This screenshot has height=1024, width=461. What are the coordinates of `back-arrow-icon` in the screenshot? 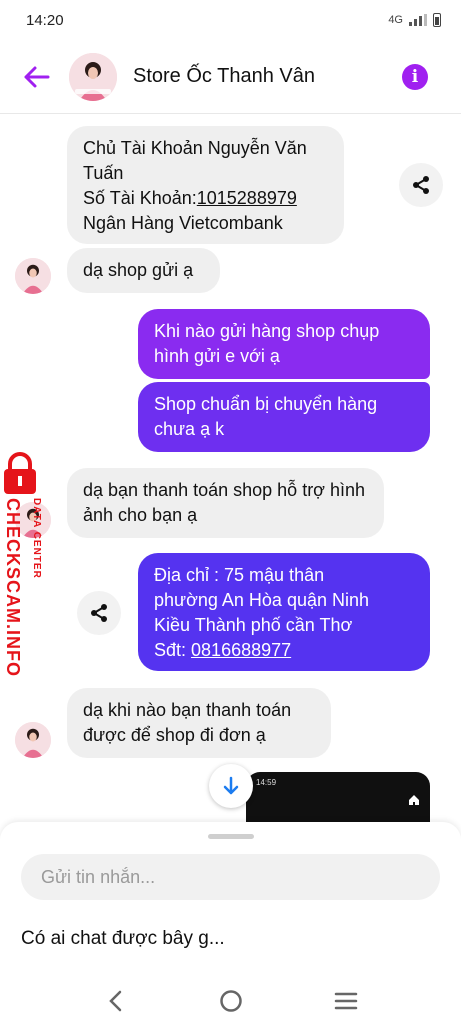 It's located at (36, 77).